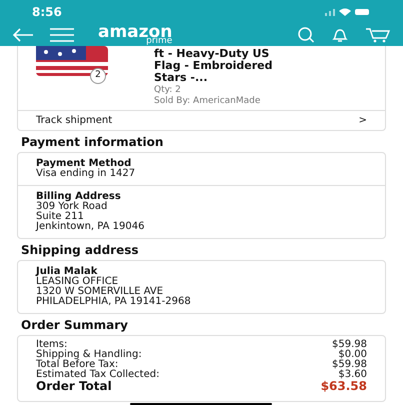  What do you see at coordinates (84, 164) in the screenshot?
I see `field-title: Payment Method` at bounding box center [84, 164].